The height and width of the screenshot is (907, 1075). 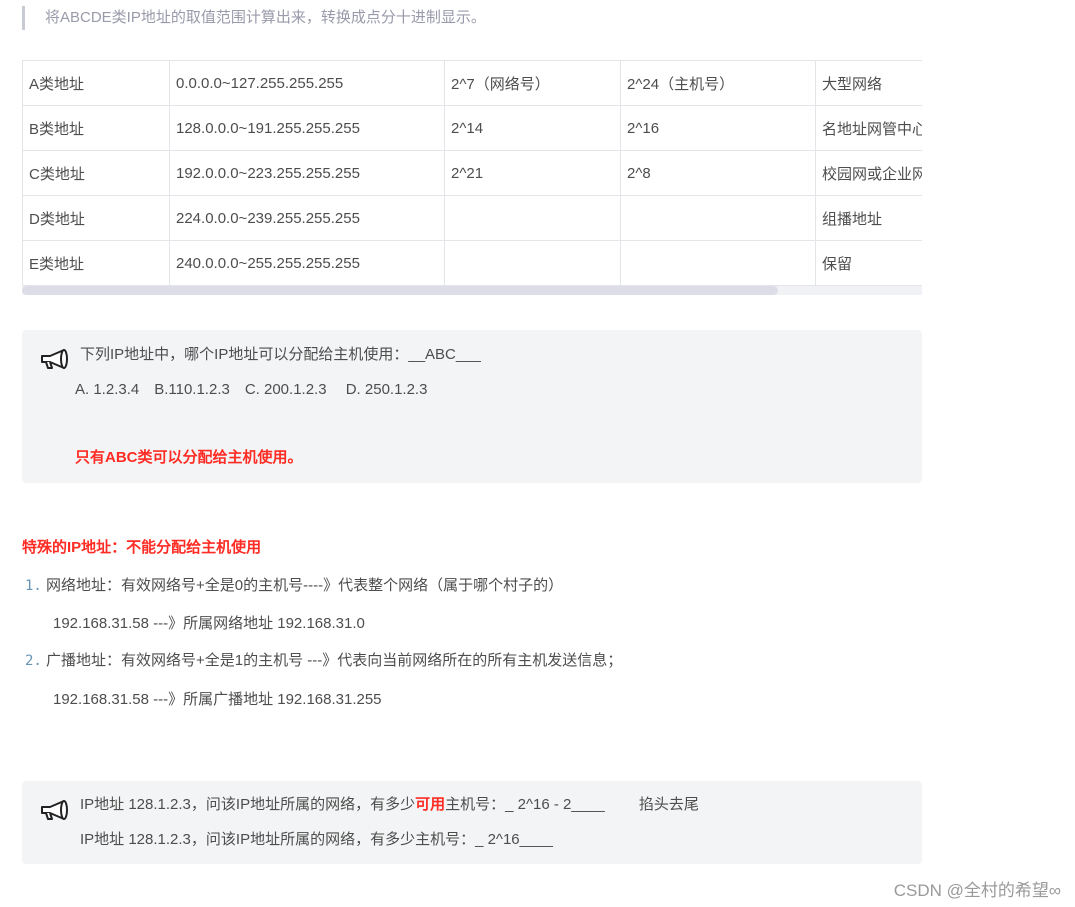 What do you see at coordinates (265, 17) in the screenshot?
I see `intro-text: 将ABCDE类IP地址的取值范围计算出来，转换成点分十进制显示。` at bounding box center [265, 17].